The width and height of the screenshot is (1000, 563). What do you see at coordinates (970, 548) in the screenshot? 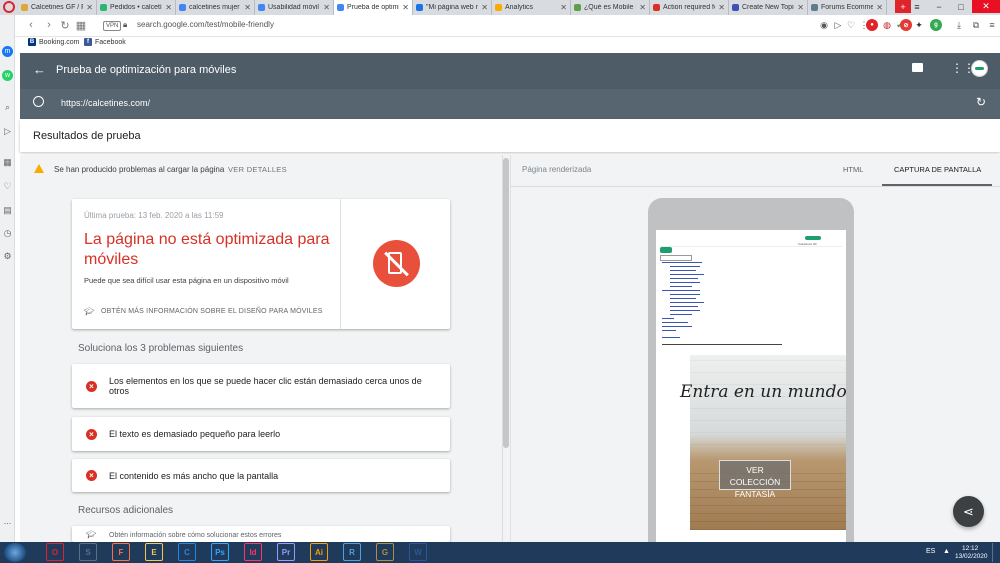
I see `clock-time: 12:12` at bounding box center [970, 548].